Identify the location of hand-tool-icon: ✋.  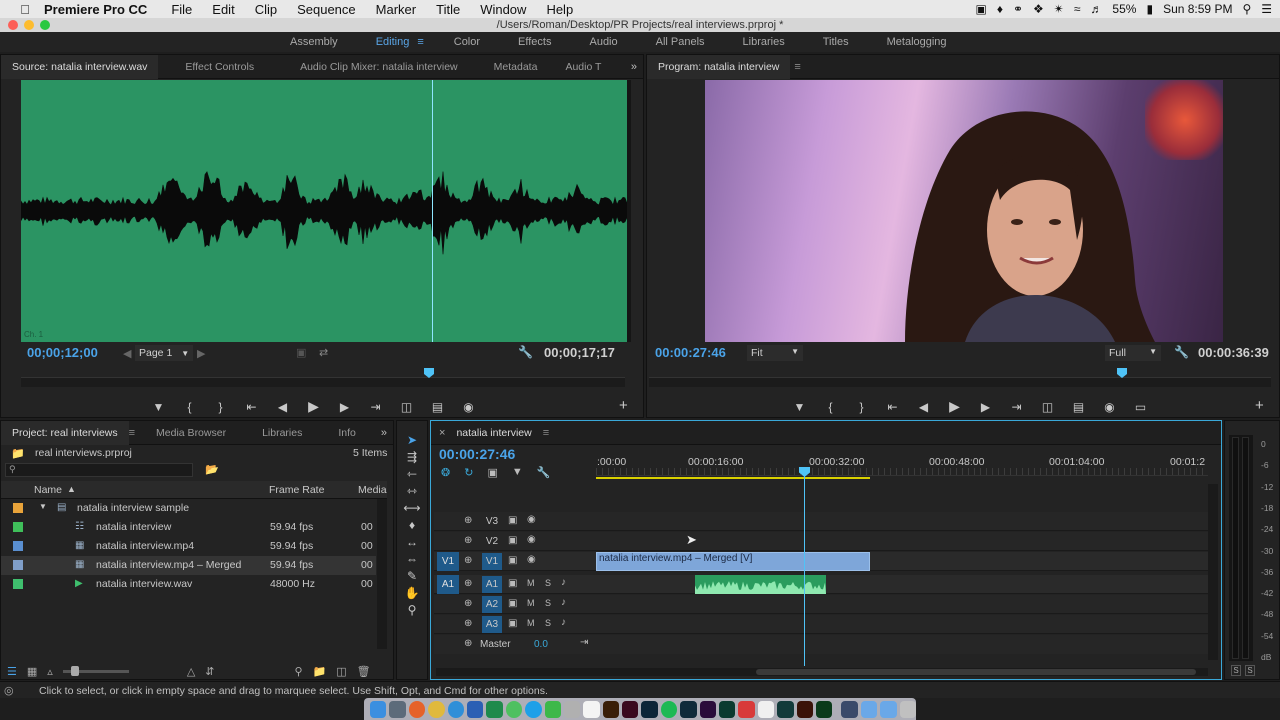
(412, 593).